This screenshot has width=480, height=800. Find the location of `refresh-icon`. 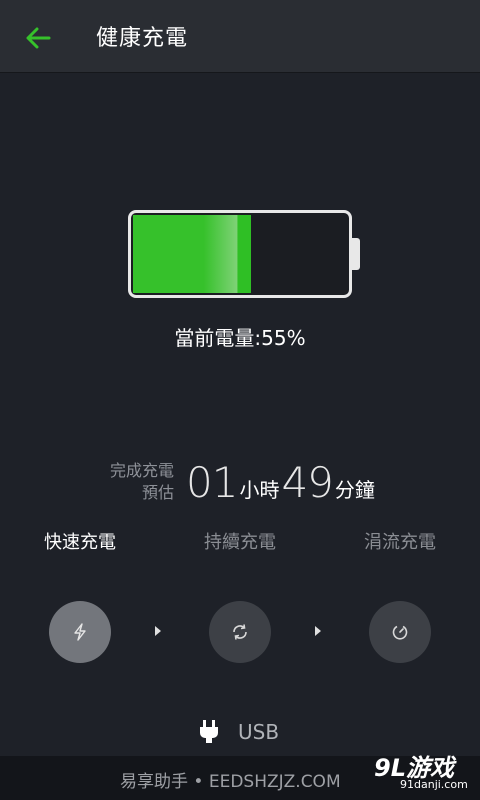

refresh-icon is located at coordinates (240, 632).